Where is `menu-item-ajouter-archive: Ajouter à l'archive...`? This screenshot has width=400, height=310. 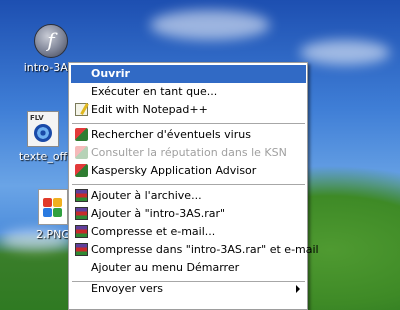 menu-item-ajouter-archive: Ajouter à l'archive... is located at coordinates (188, 196).